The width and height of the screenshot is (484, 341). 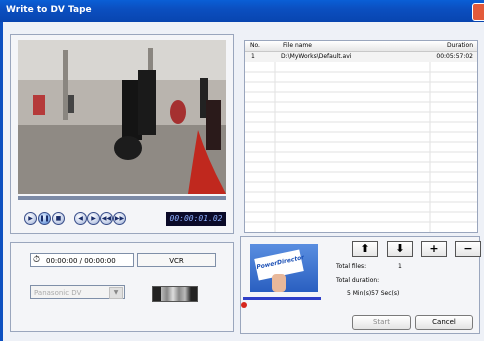 I want to click on stopwatch-icon: ⏱, so click(x=37, y=260).